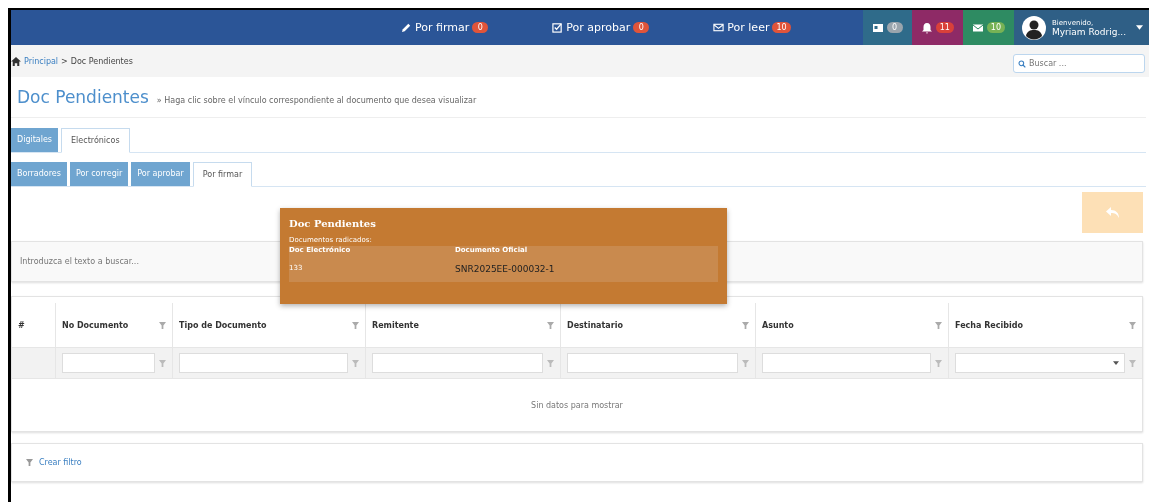 The width and height of the screenshot is (1149, 502). I want to click on reply-arrow-icon, so click(1112, 212).